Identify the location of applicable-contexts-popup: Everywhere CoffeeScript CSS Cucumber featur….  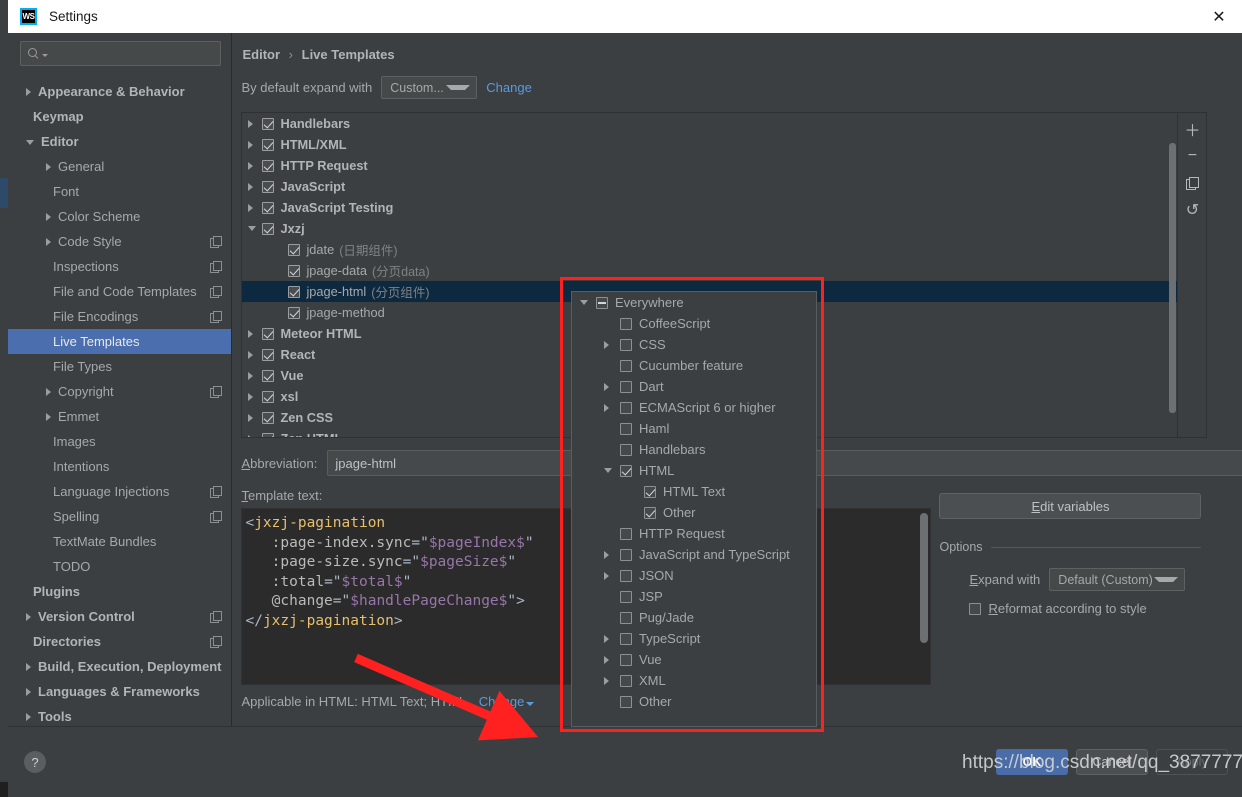
(694, 509).